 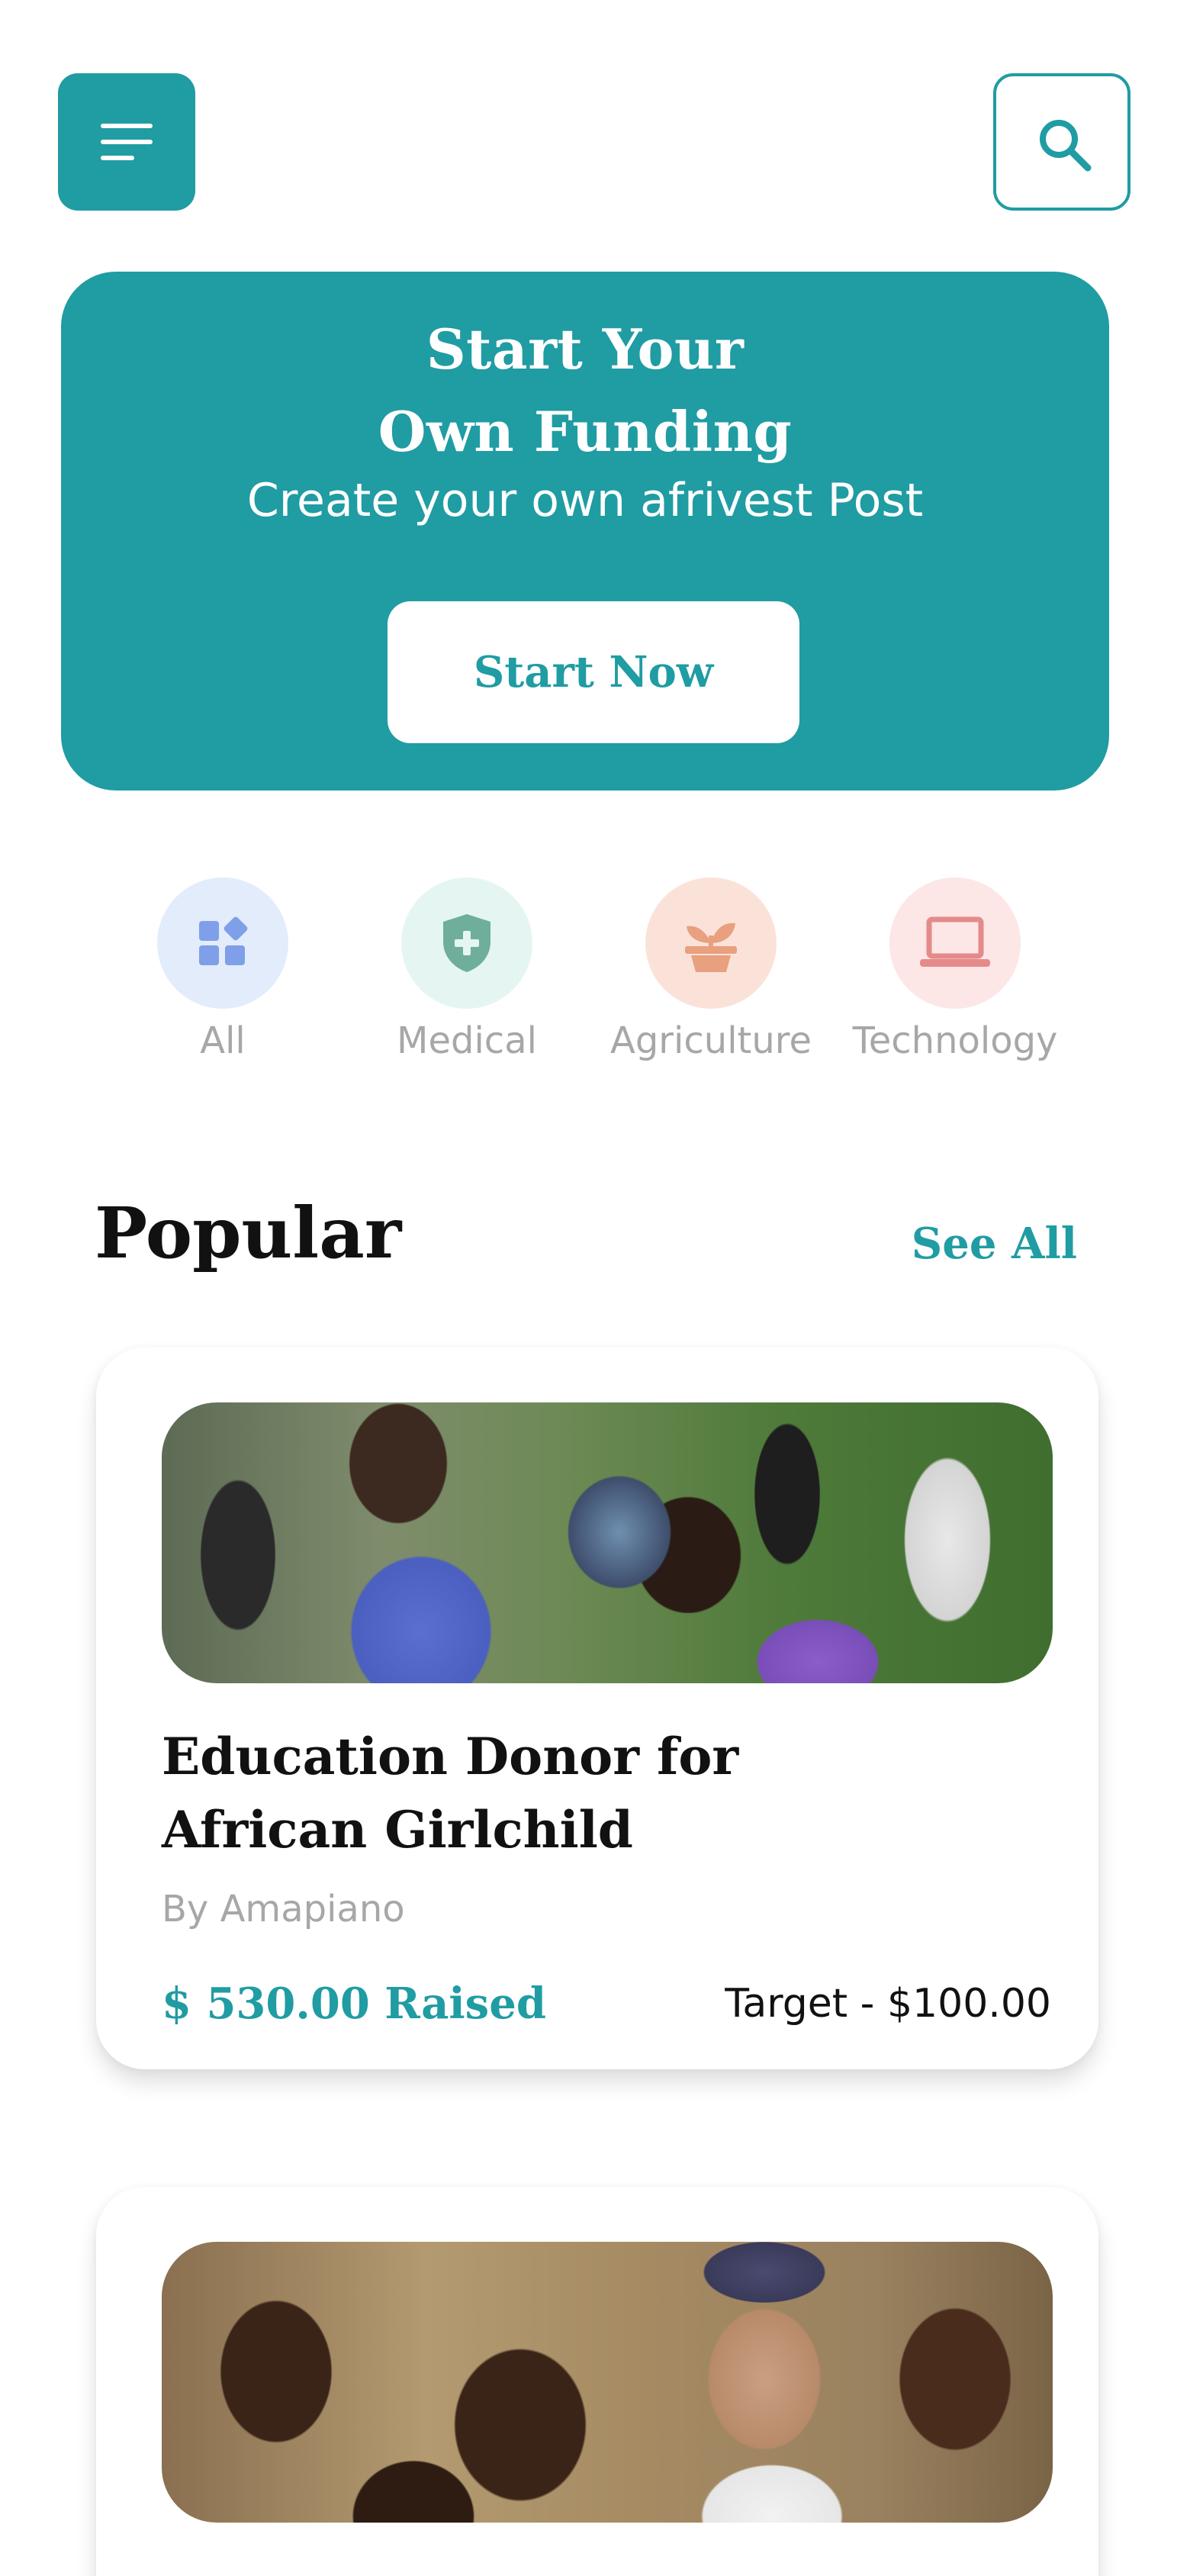 I want to click on campaign-author: By Amapiano, so click(x=283, y=1909).